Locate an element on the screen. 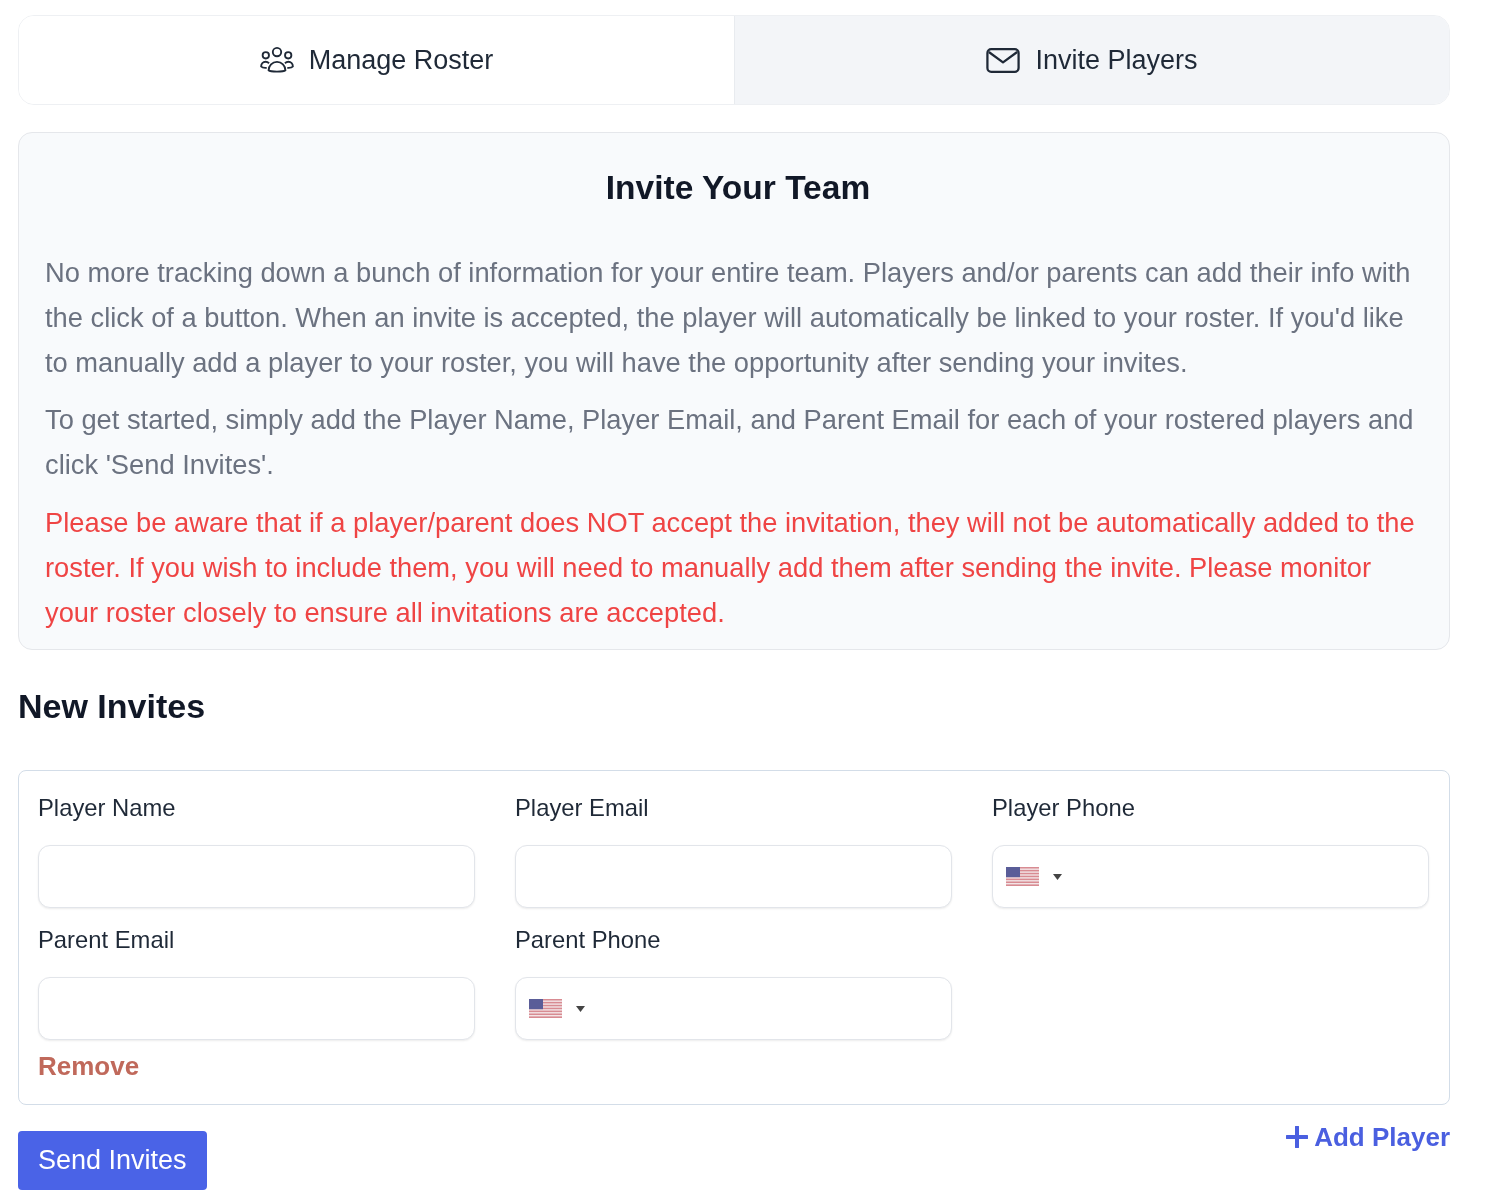 This screenshot has width=1488, height=1204. field-label: Parent Email is located at coordinates (106, 940).